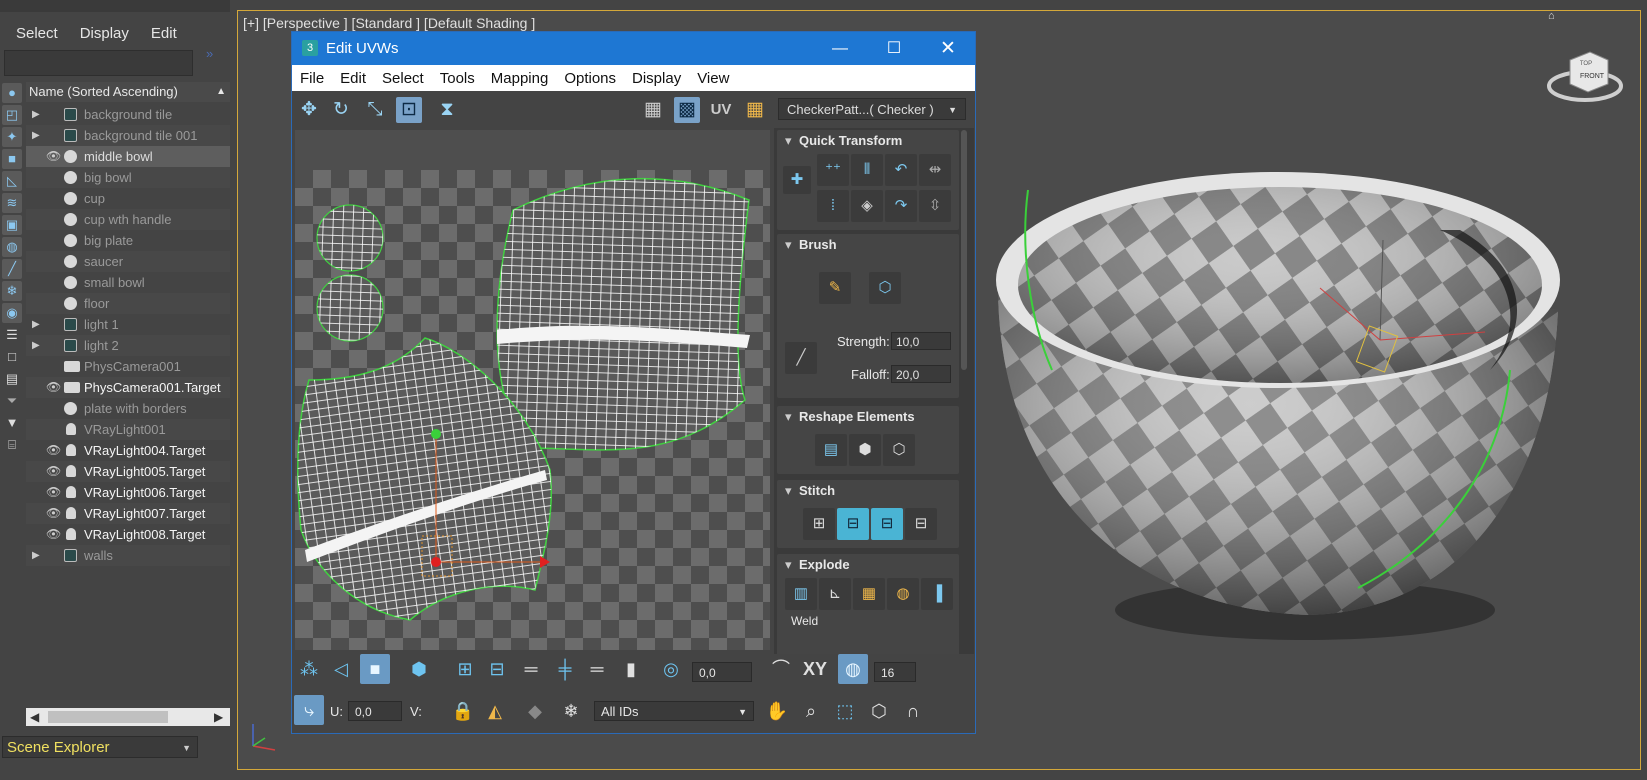 This screenshot has height=780, width=1647. I want to click on uv-label: UV, so click(721, 110).